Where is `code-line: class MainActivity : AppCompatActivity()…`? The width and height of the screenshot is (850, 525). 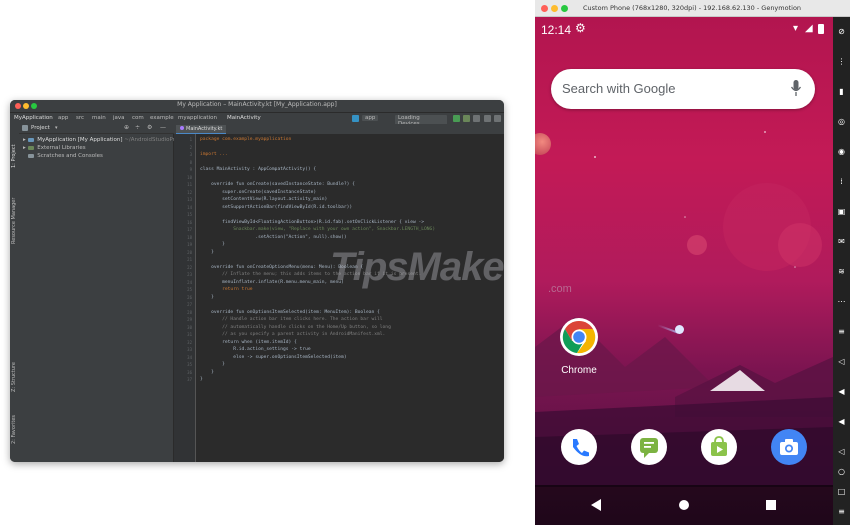 code-line: class MainActivity : AppCompatActivity()… is located at coordinates (258, 169).